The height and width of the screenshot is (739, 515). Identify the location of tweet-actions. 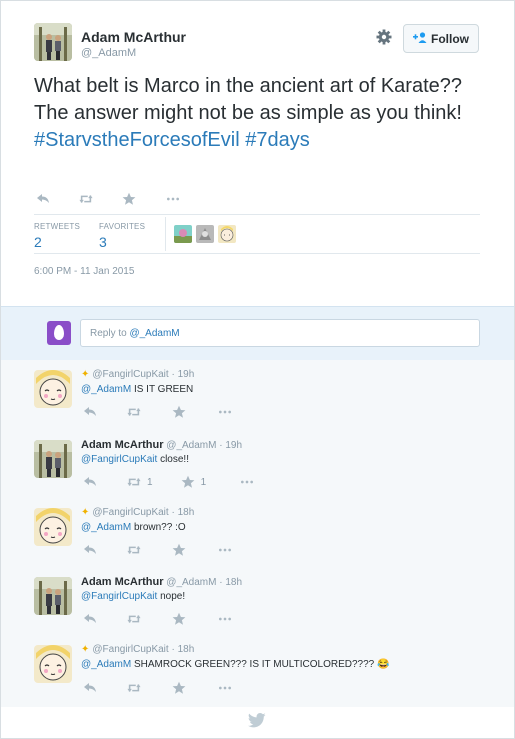
(109, 199).